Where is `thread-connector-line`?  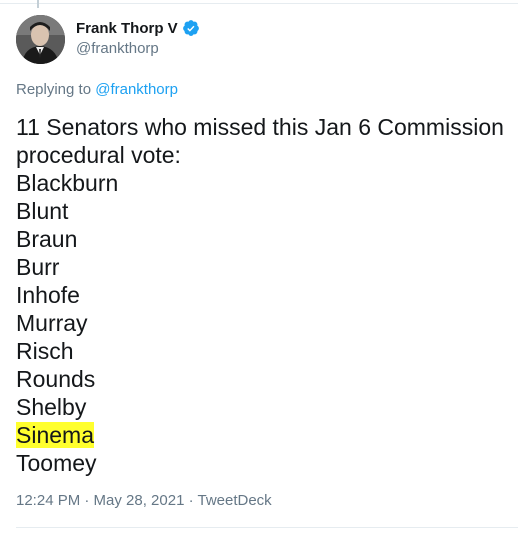 thread-connector-line is located at coordinates (38, 4).